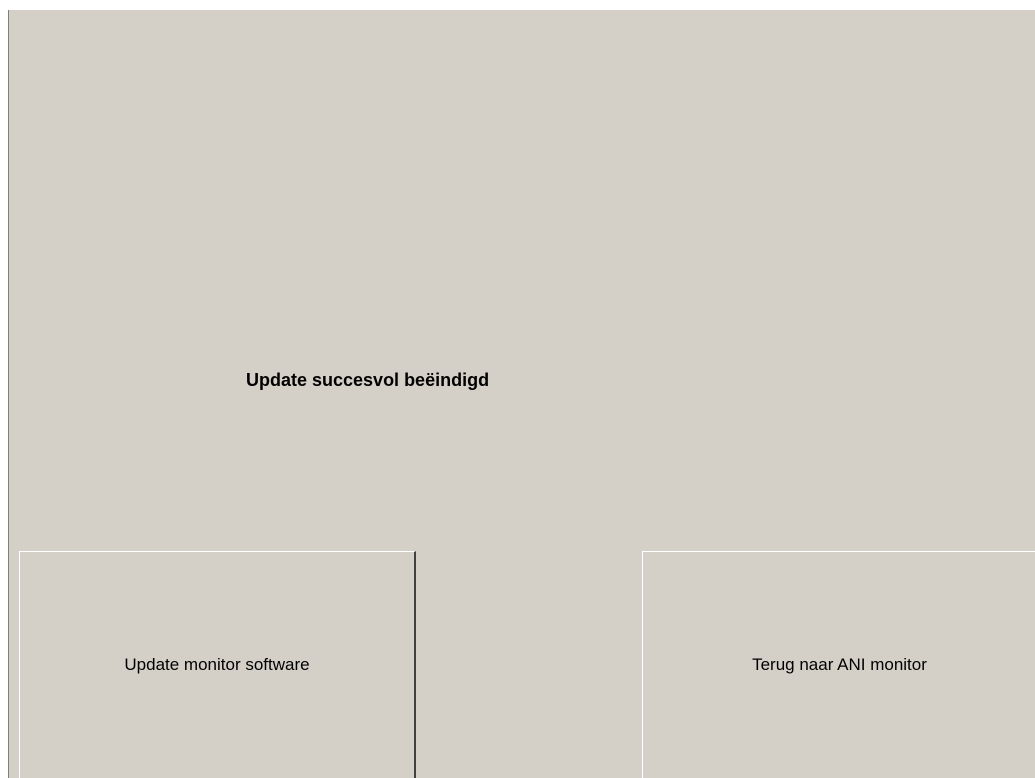  I want to click on status-message: Update succesvol beëindigd, so click(368, 380).